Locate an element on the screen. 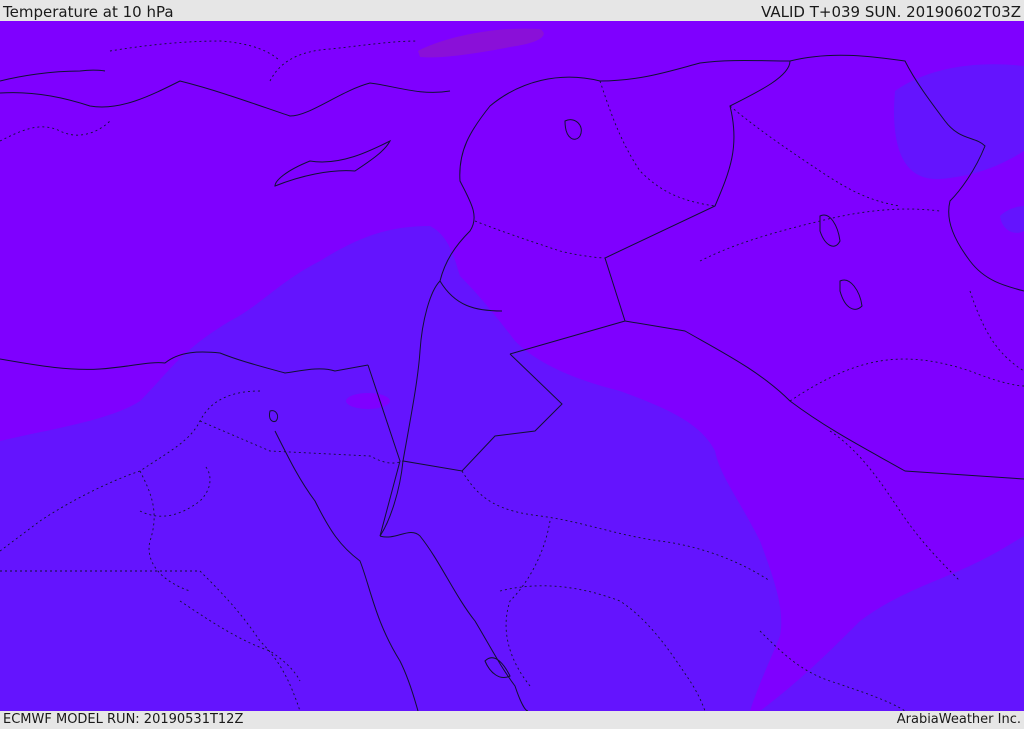 This screenshot has width=1024, height=729. warm-temperature-patch is located at coordinates (368, 401).